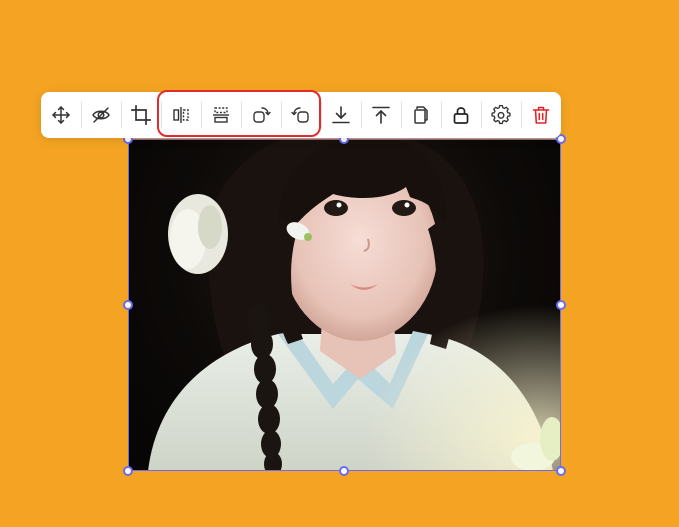 This screenshot has width=679, height=527. What do you see at coordinates (561, 471) in the screenshot?
I see `resize-handle-bottom-right` at bounding box center [561, 471].